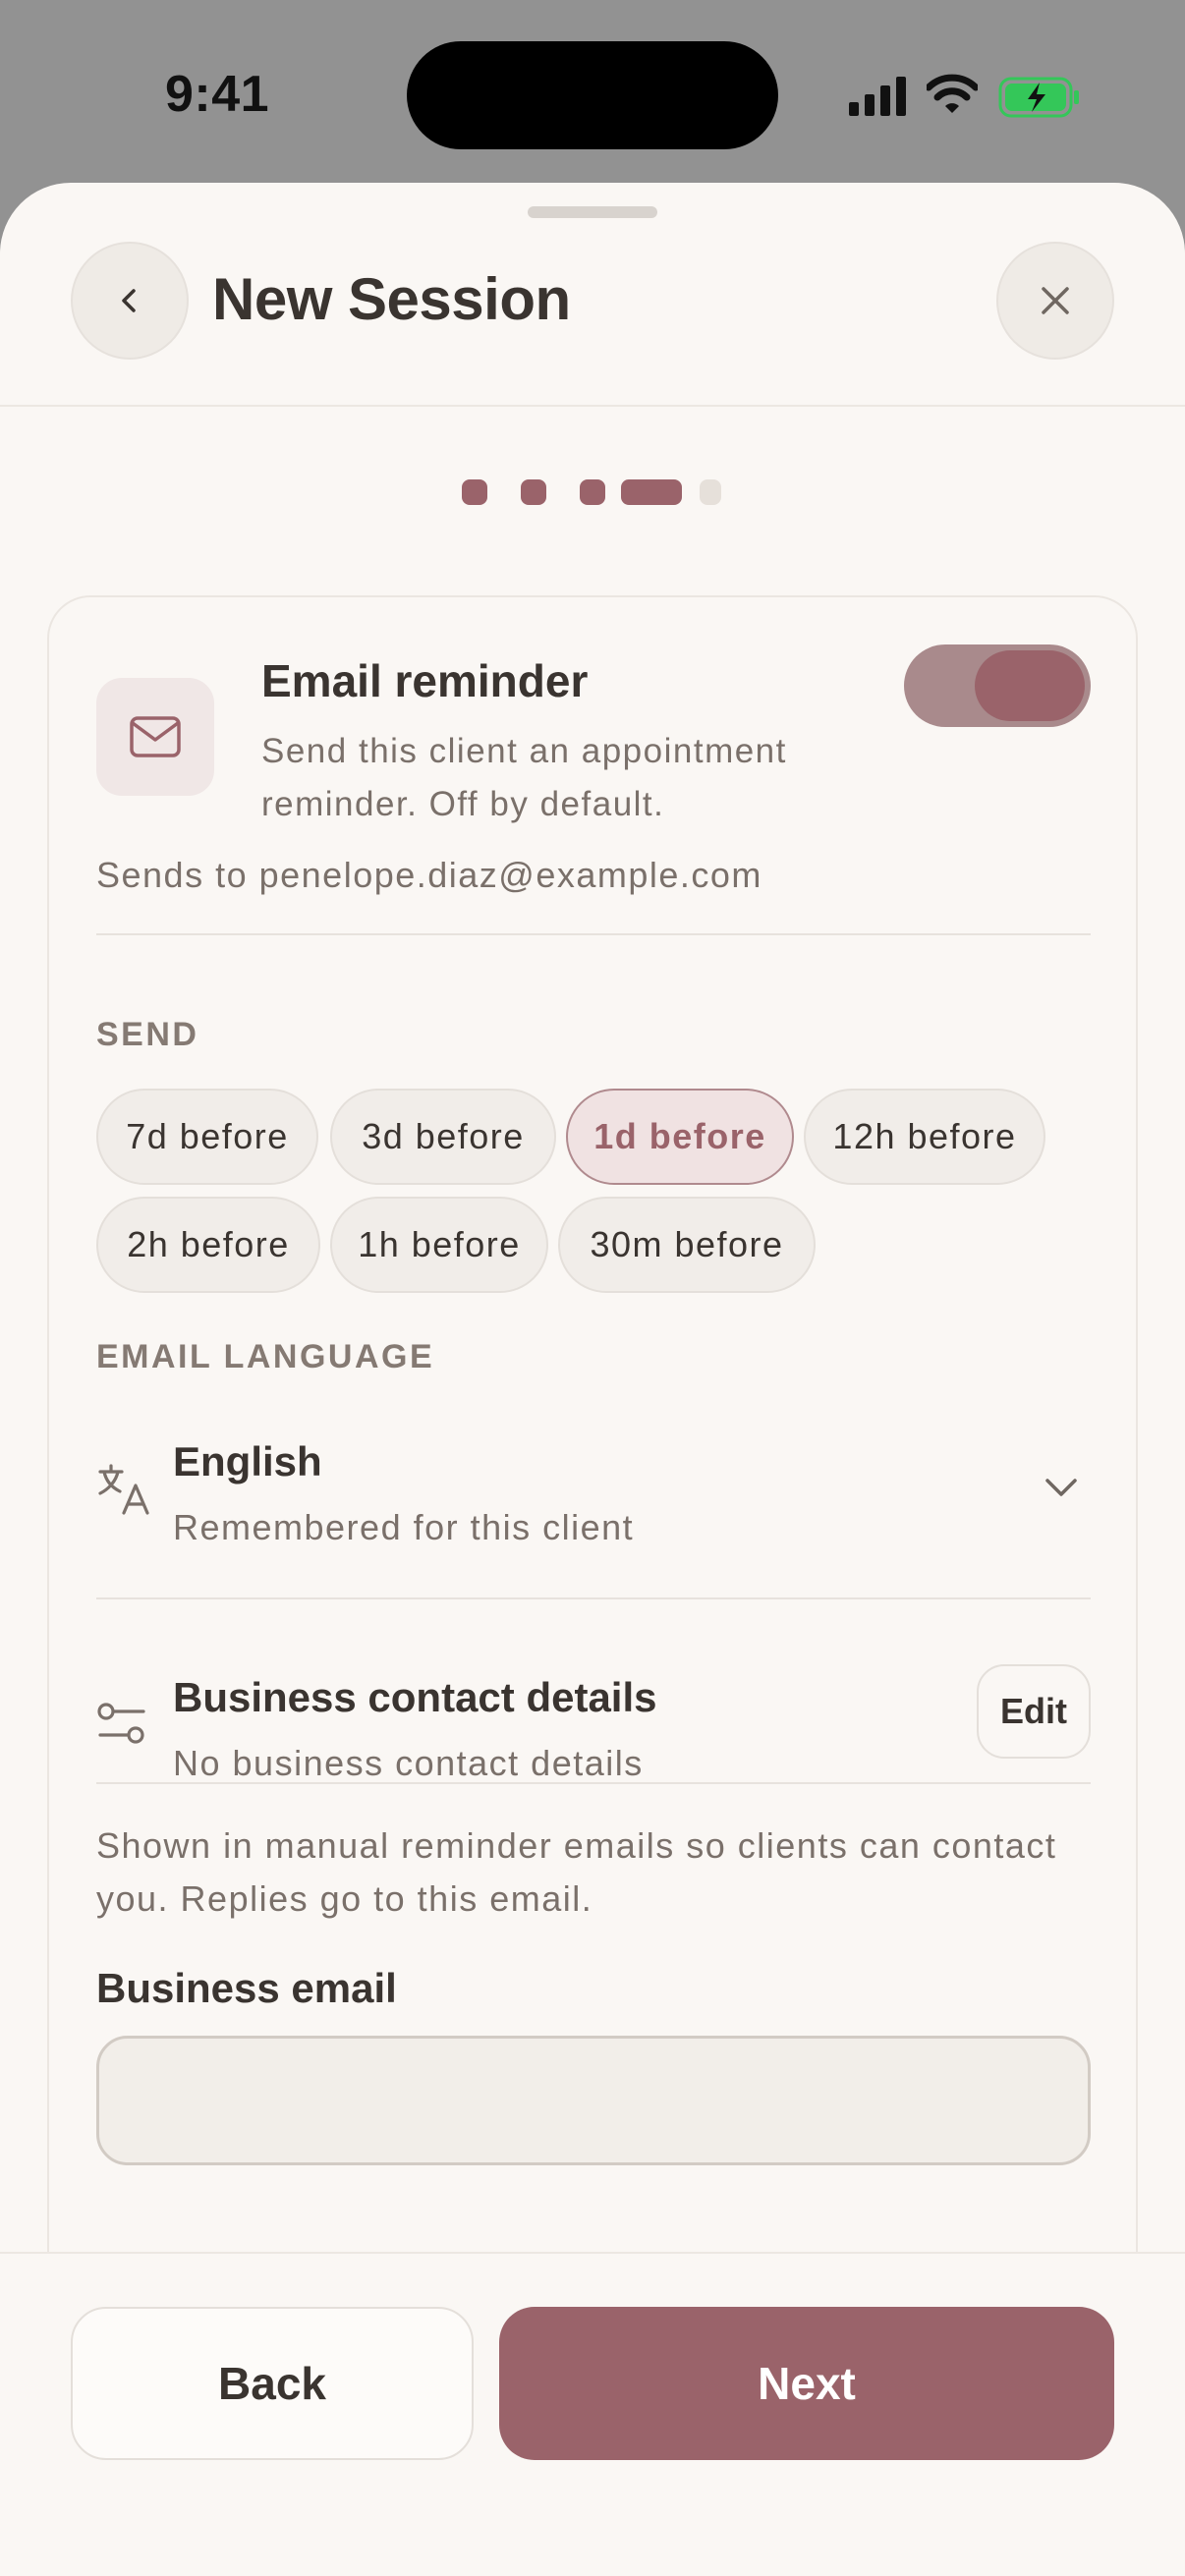  I want to click on email-reminder-toggle, so click(998, 685).